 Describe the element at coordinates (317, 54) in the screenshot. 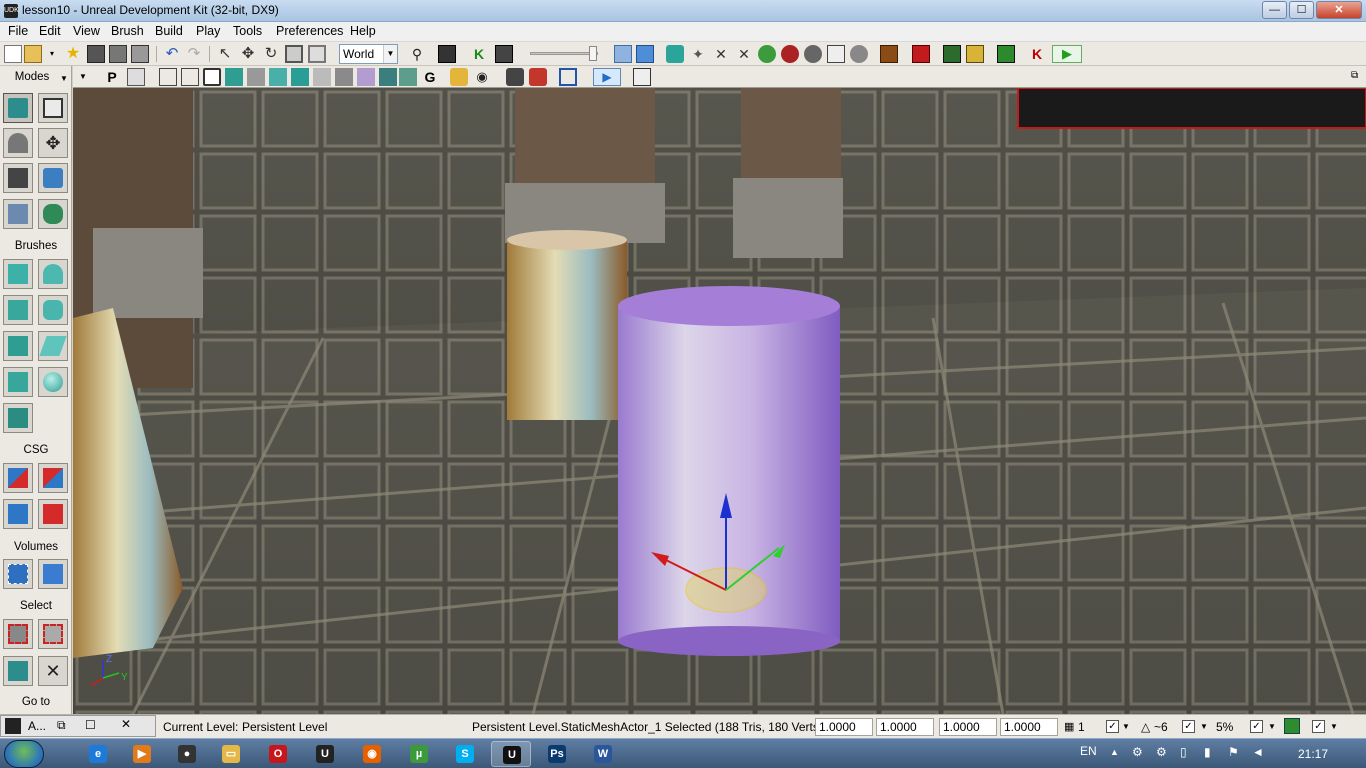

I see `scale-nonuniform-icon` at that location.